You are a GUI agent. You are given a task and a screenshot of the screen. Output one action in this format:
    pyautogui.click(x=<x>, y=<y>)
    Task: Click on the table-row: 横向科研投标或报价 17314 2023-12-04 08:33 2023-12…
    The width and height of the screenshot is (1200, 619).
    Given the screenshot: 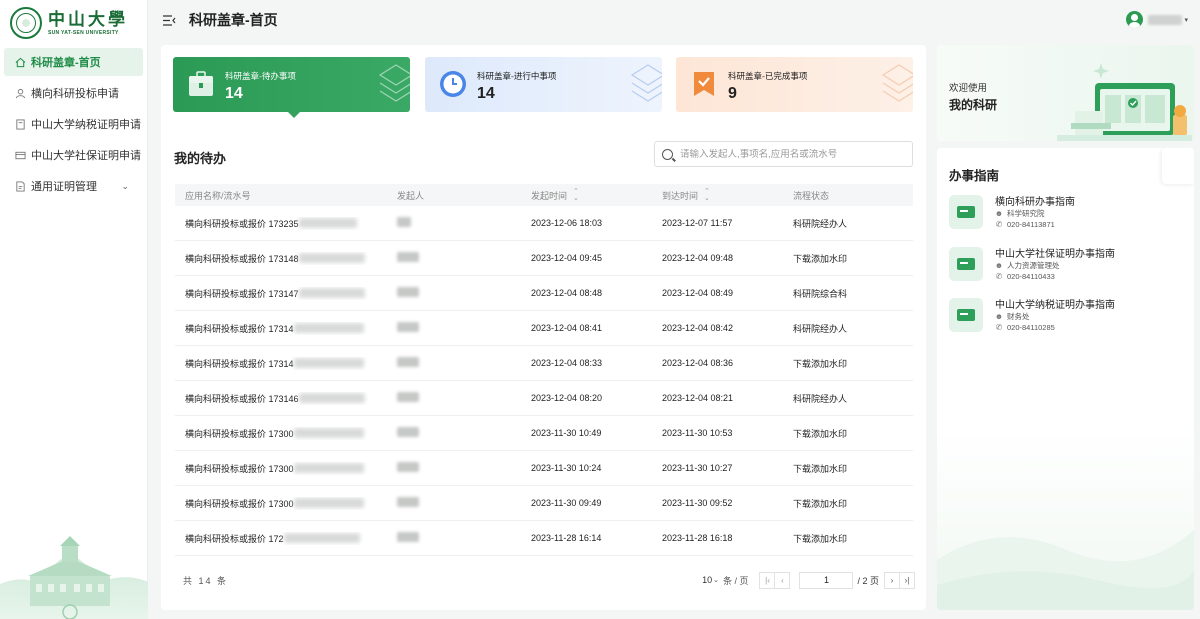 What is the action you would take?
    pyautogui.click(x=544, y=363)
    